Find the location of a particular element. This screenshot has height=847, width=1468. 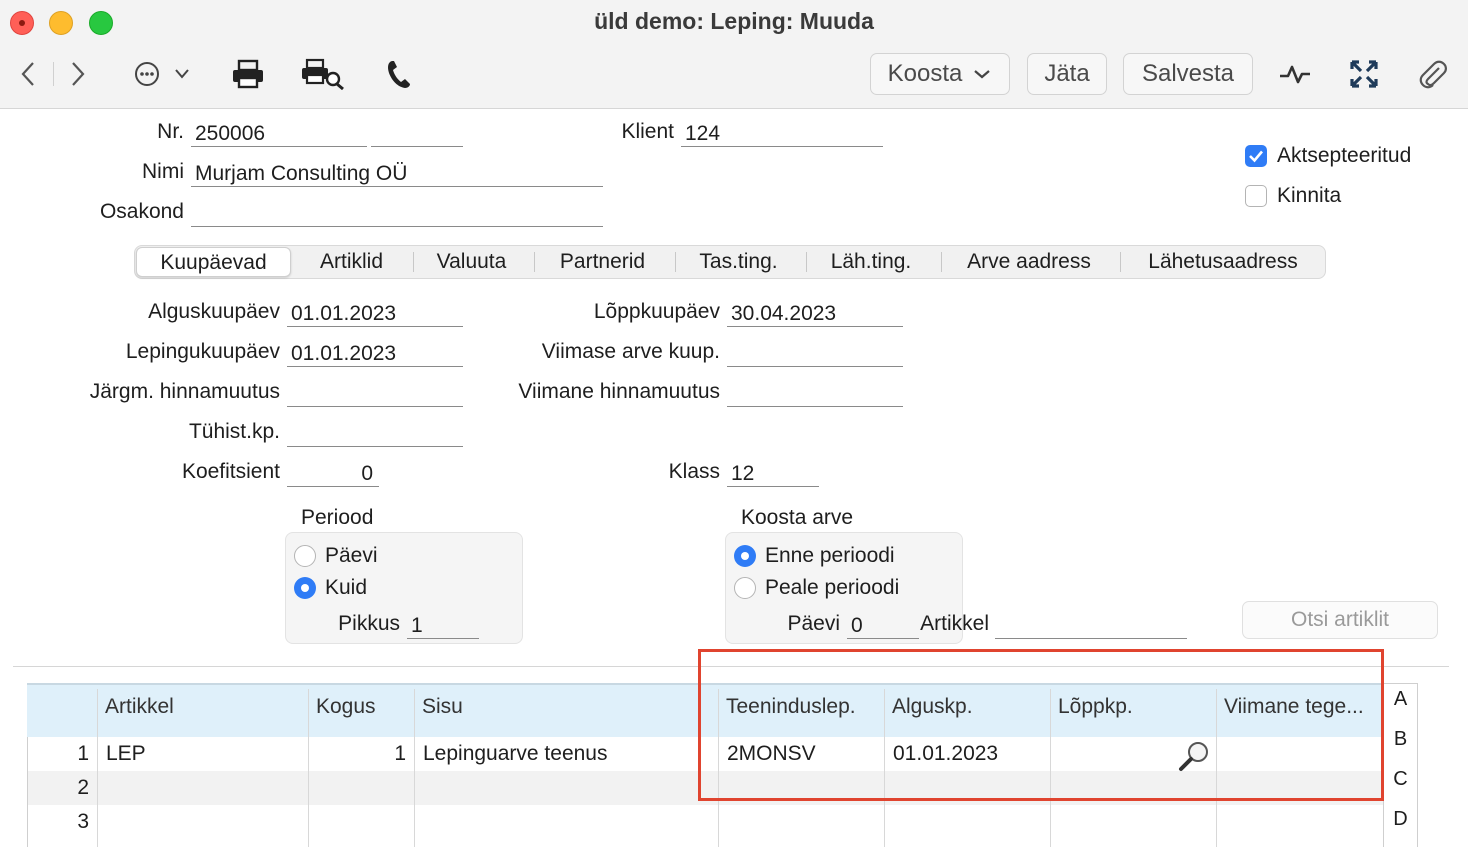

col-header-num is located at coordinates (62, 710).